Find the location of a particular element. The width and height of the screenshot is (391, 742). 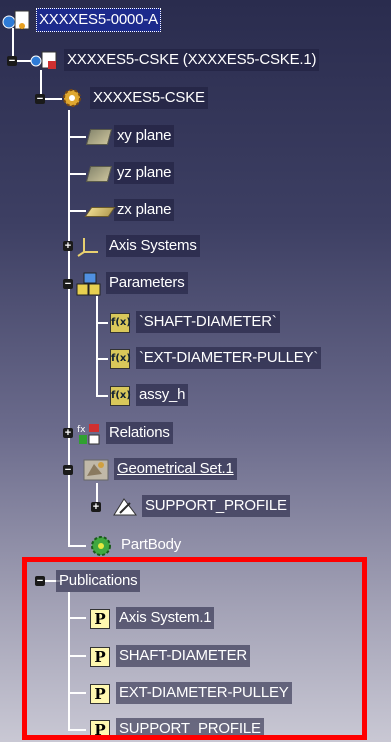

tree-node-parameters: Parameters is located at coordinates (132, 283).